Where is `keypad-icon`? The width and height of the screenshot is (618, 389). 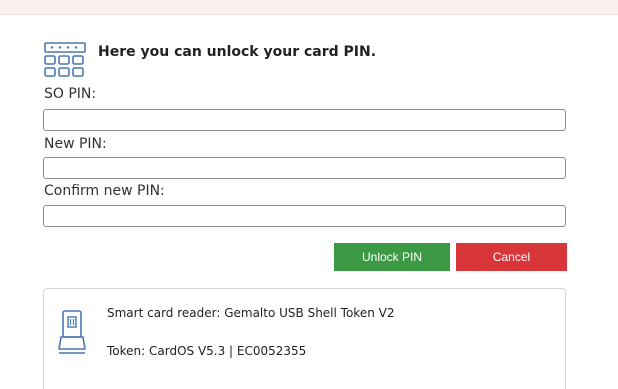 keypad-icon is located at coordinates (65, 59).